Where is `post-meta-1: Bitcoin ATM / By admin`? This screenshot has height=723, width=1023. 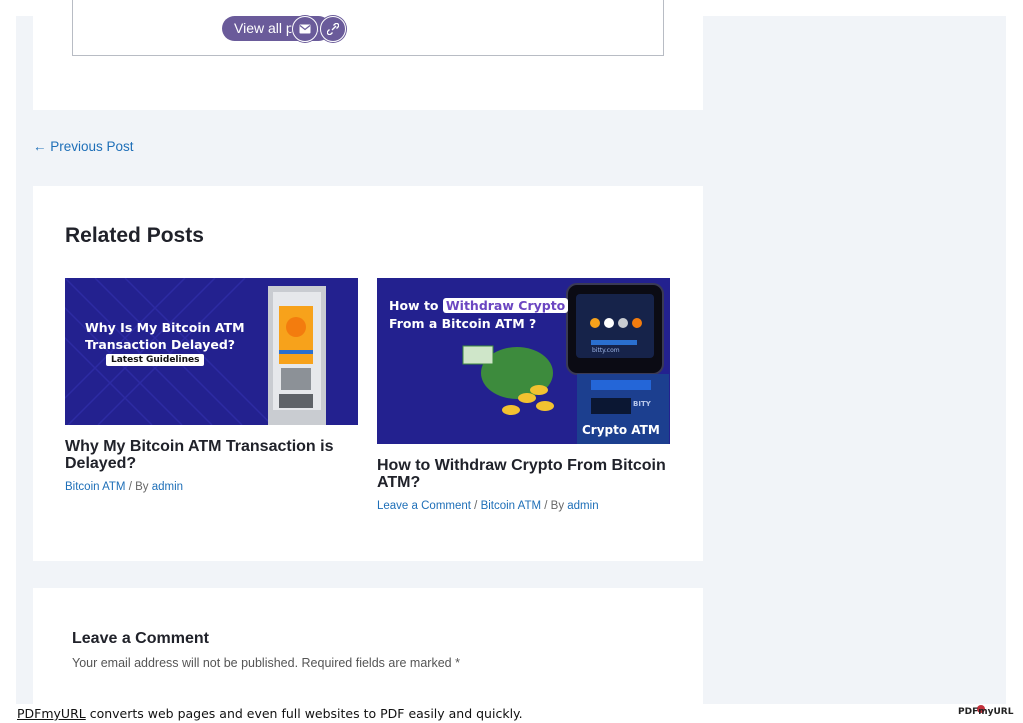
post-meta-1: Bitcoin ATM / By admin is located at coordinates (124, 487).